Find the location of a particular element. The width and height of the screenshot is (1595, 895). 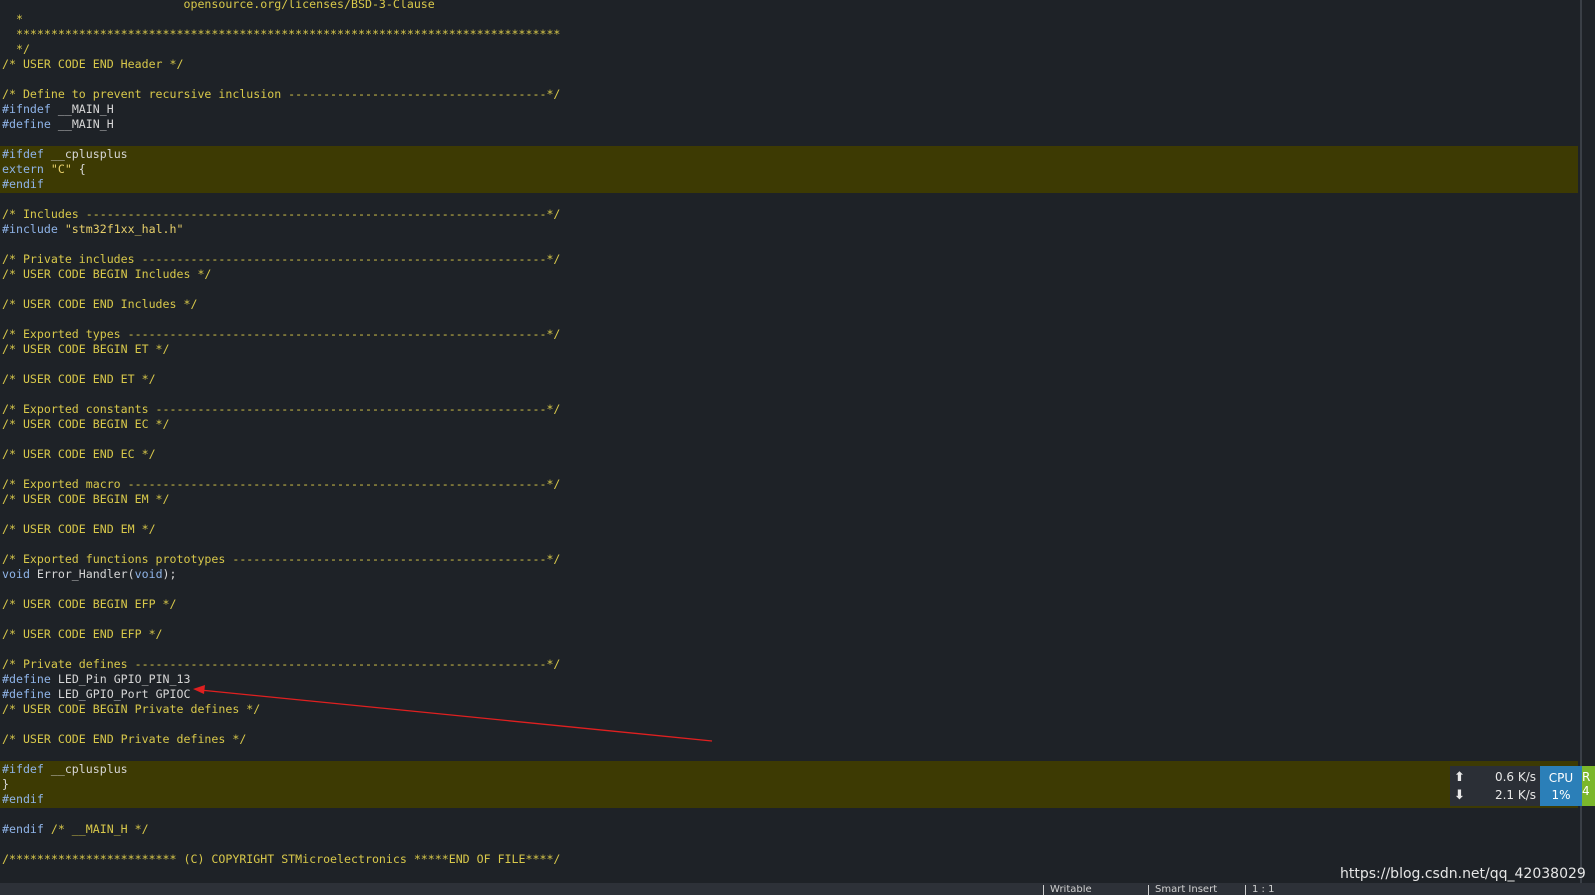

status-writable: Writable is located at coordinates (1094, 890).